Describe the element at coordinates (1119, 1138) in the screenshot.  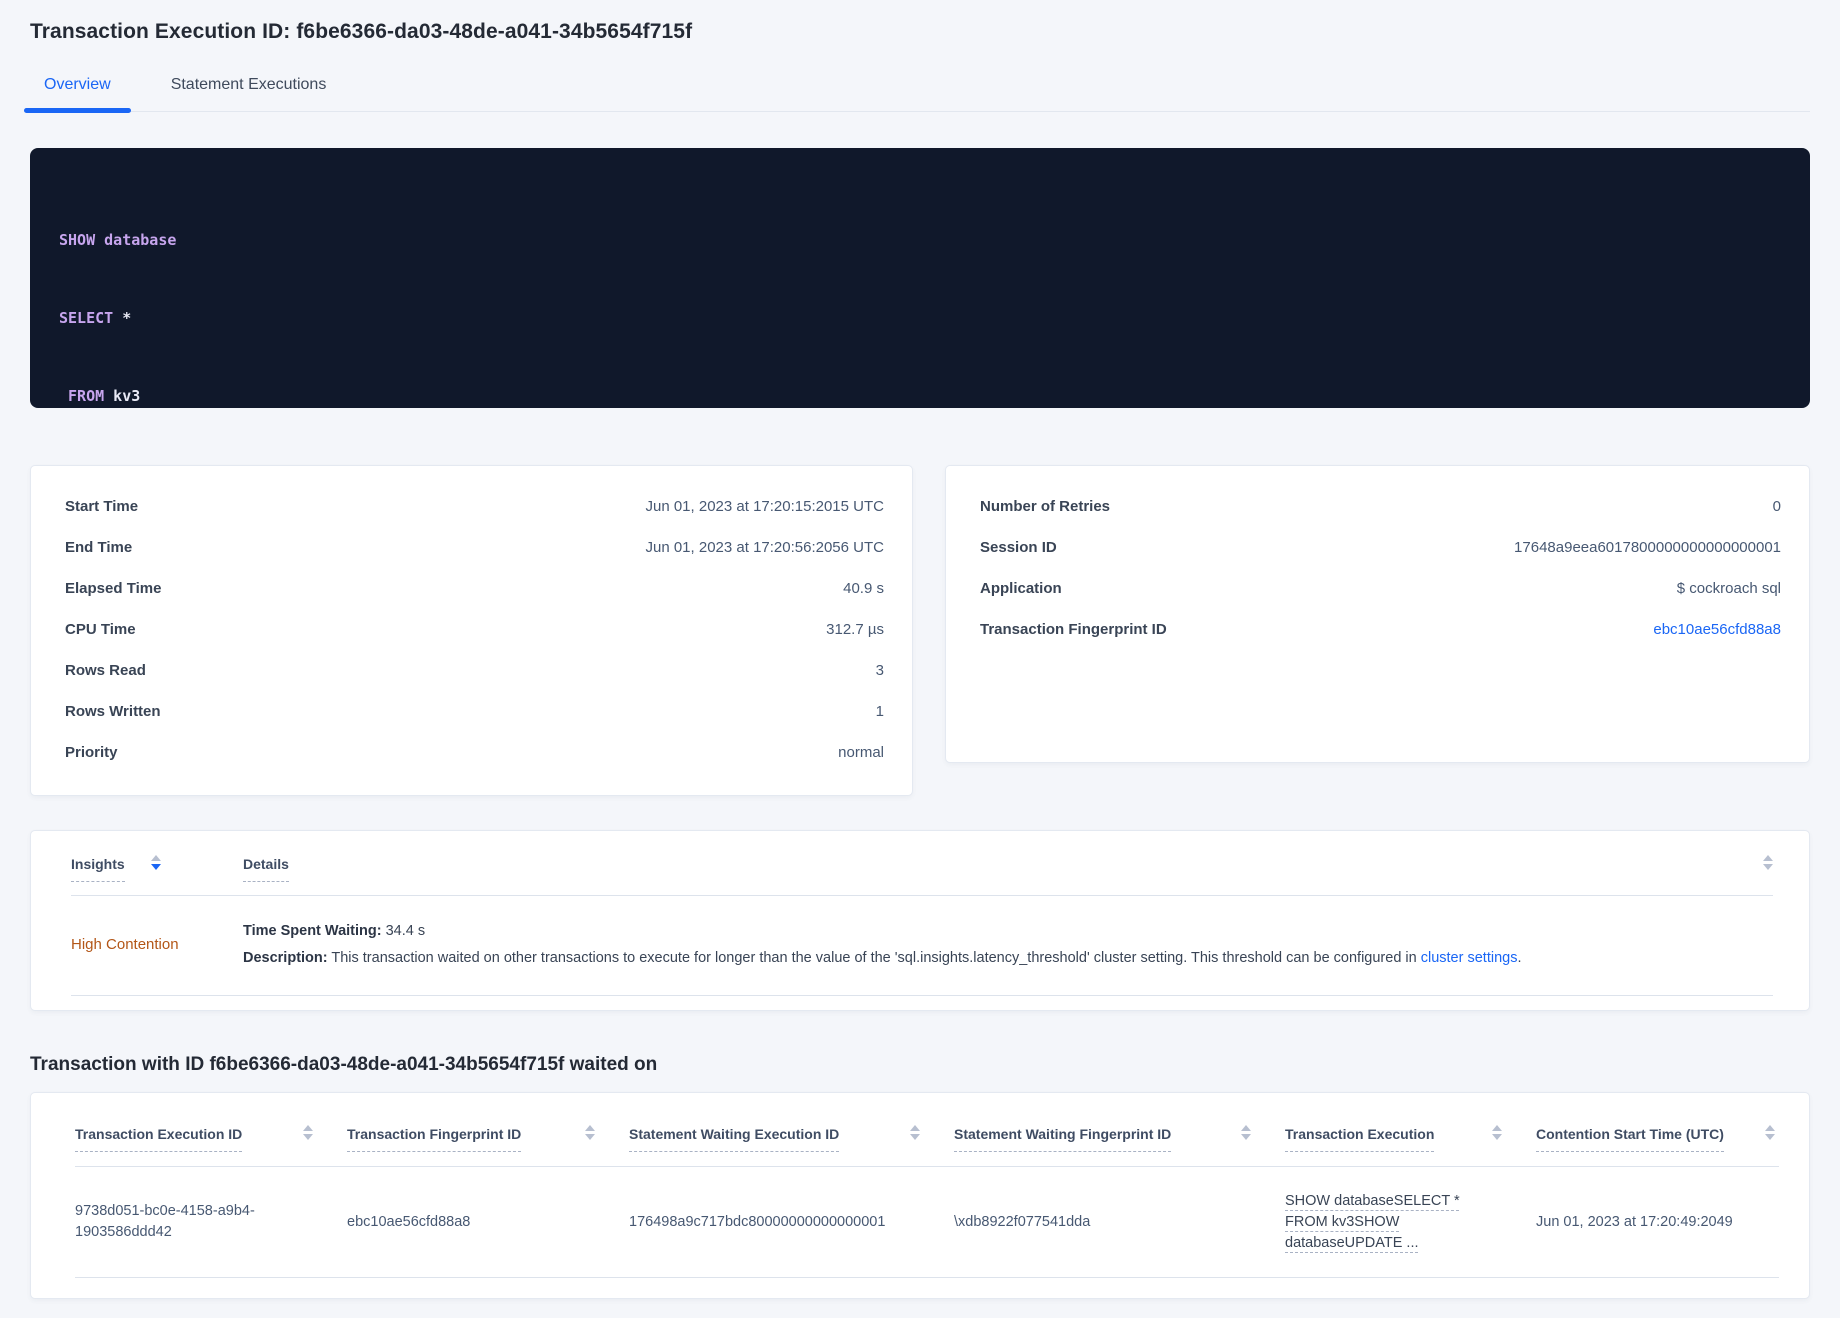
I see `col-statement-waiting-fingerprint-id: Statement Waiting Fingerprint ID` at that location.